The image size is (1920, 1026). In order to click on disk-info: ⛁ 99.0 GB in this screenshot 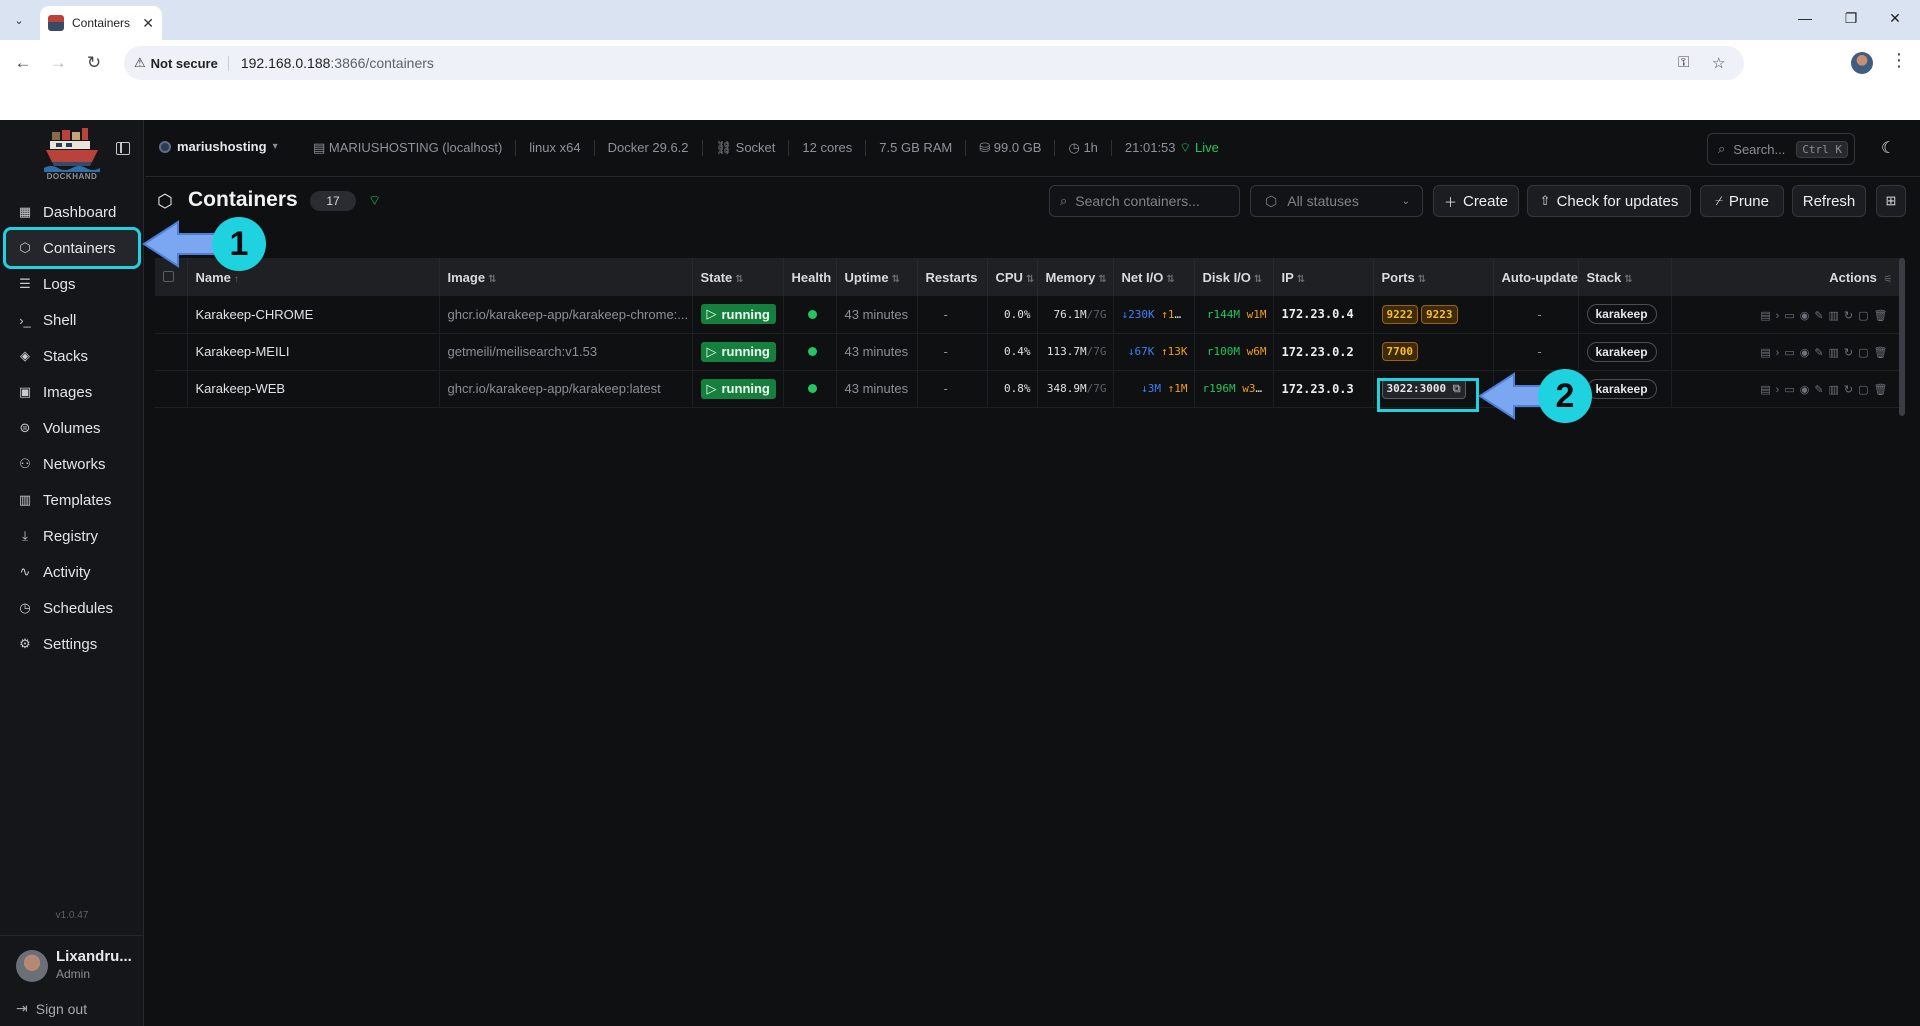, I will do `click(1009, 148)`.